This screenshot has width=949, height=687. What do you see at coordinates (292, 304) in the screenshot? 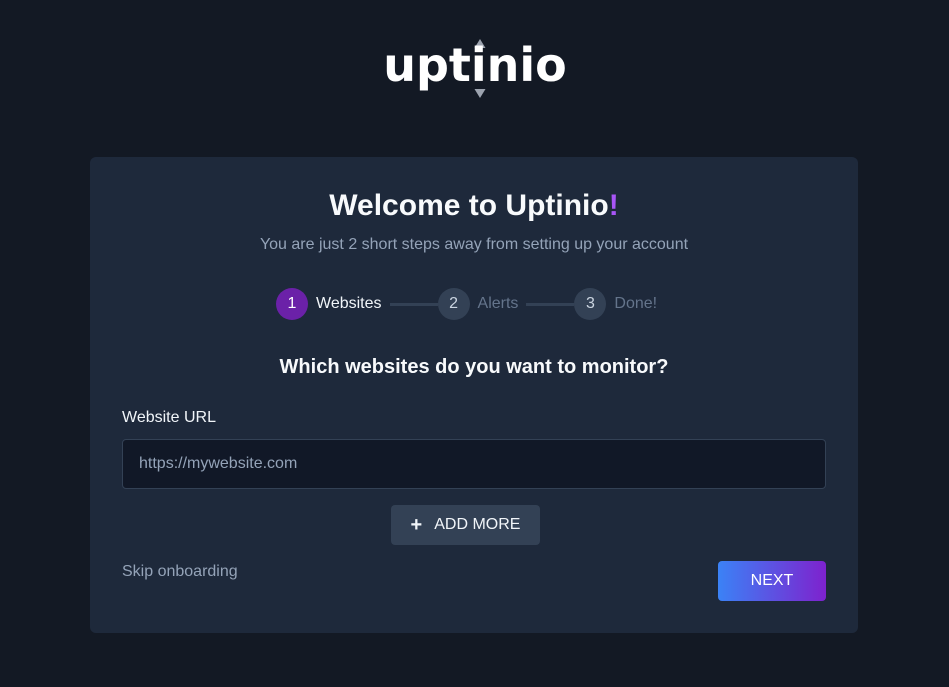
I see `step-number: 1` at bounding box center [292, 304].